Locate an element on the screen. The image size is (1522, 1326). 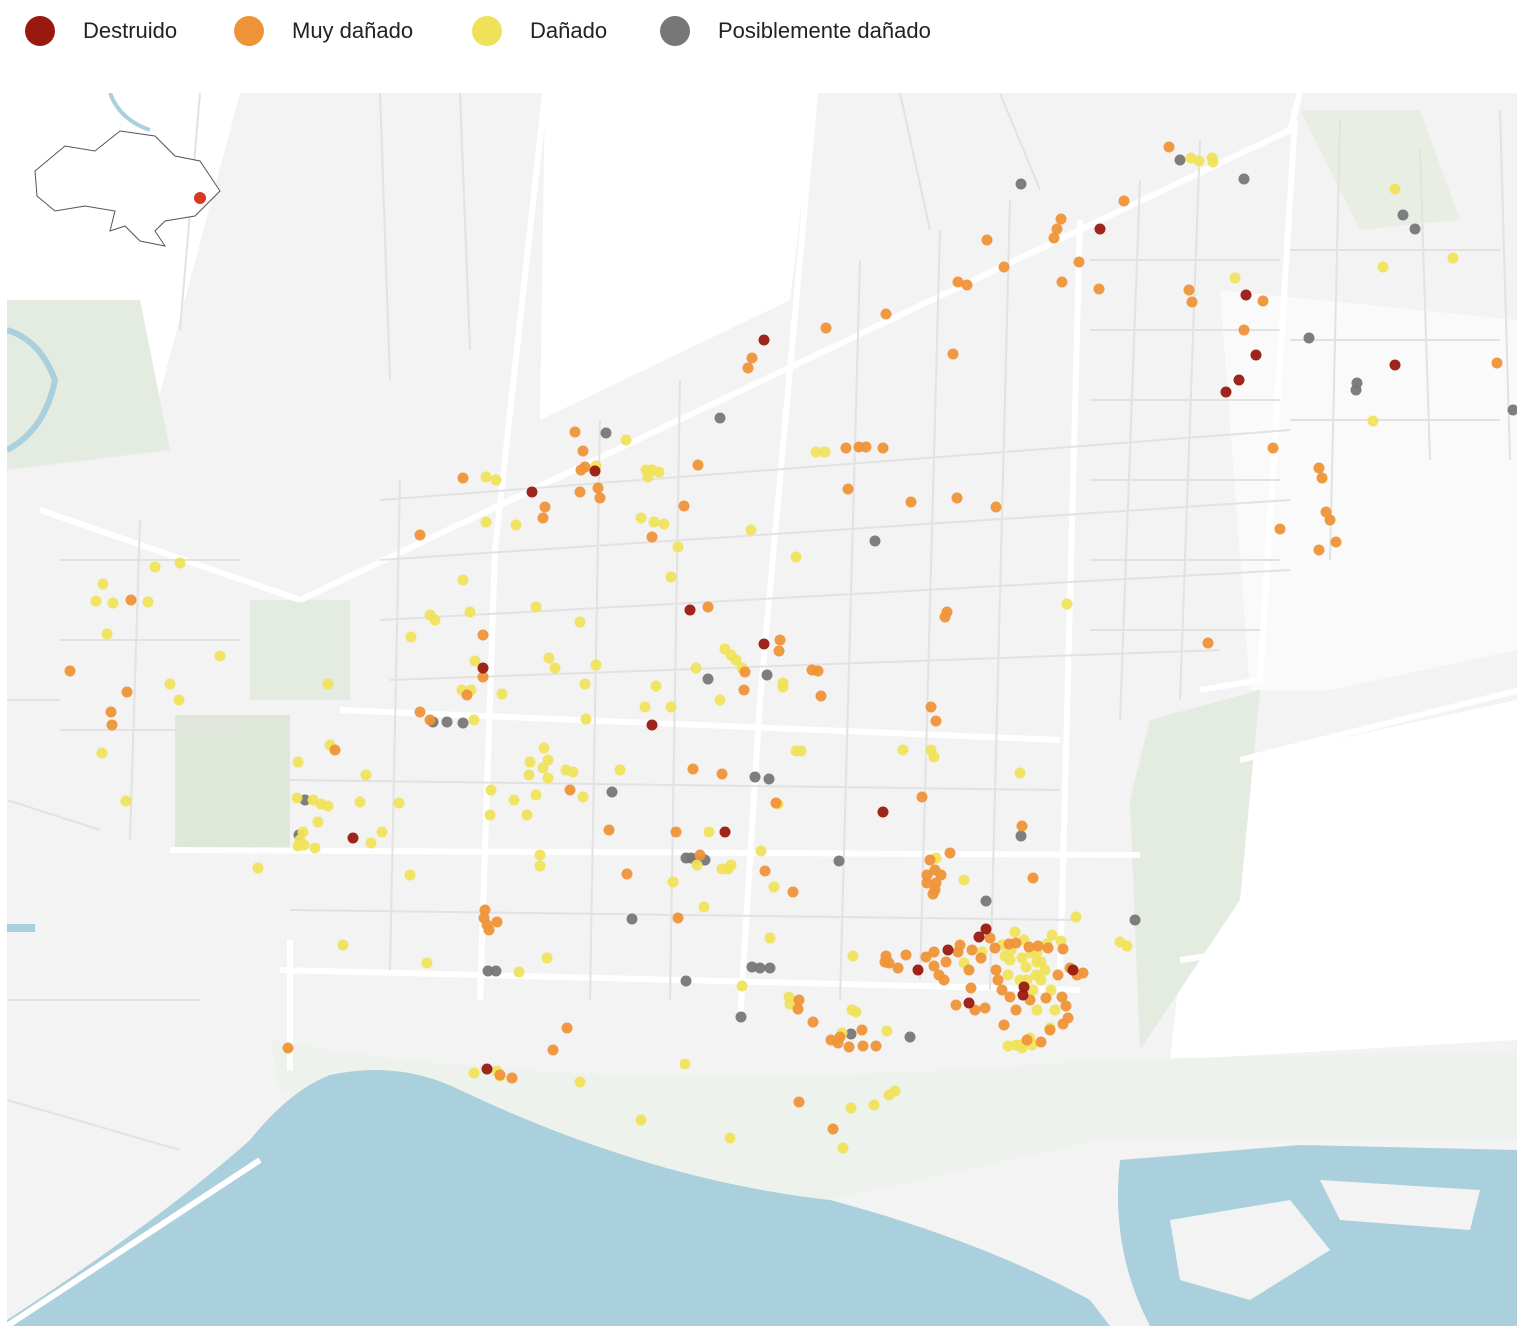
legend-item-destroyed: Destruido is located at coordinates (101, 31).